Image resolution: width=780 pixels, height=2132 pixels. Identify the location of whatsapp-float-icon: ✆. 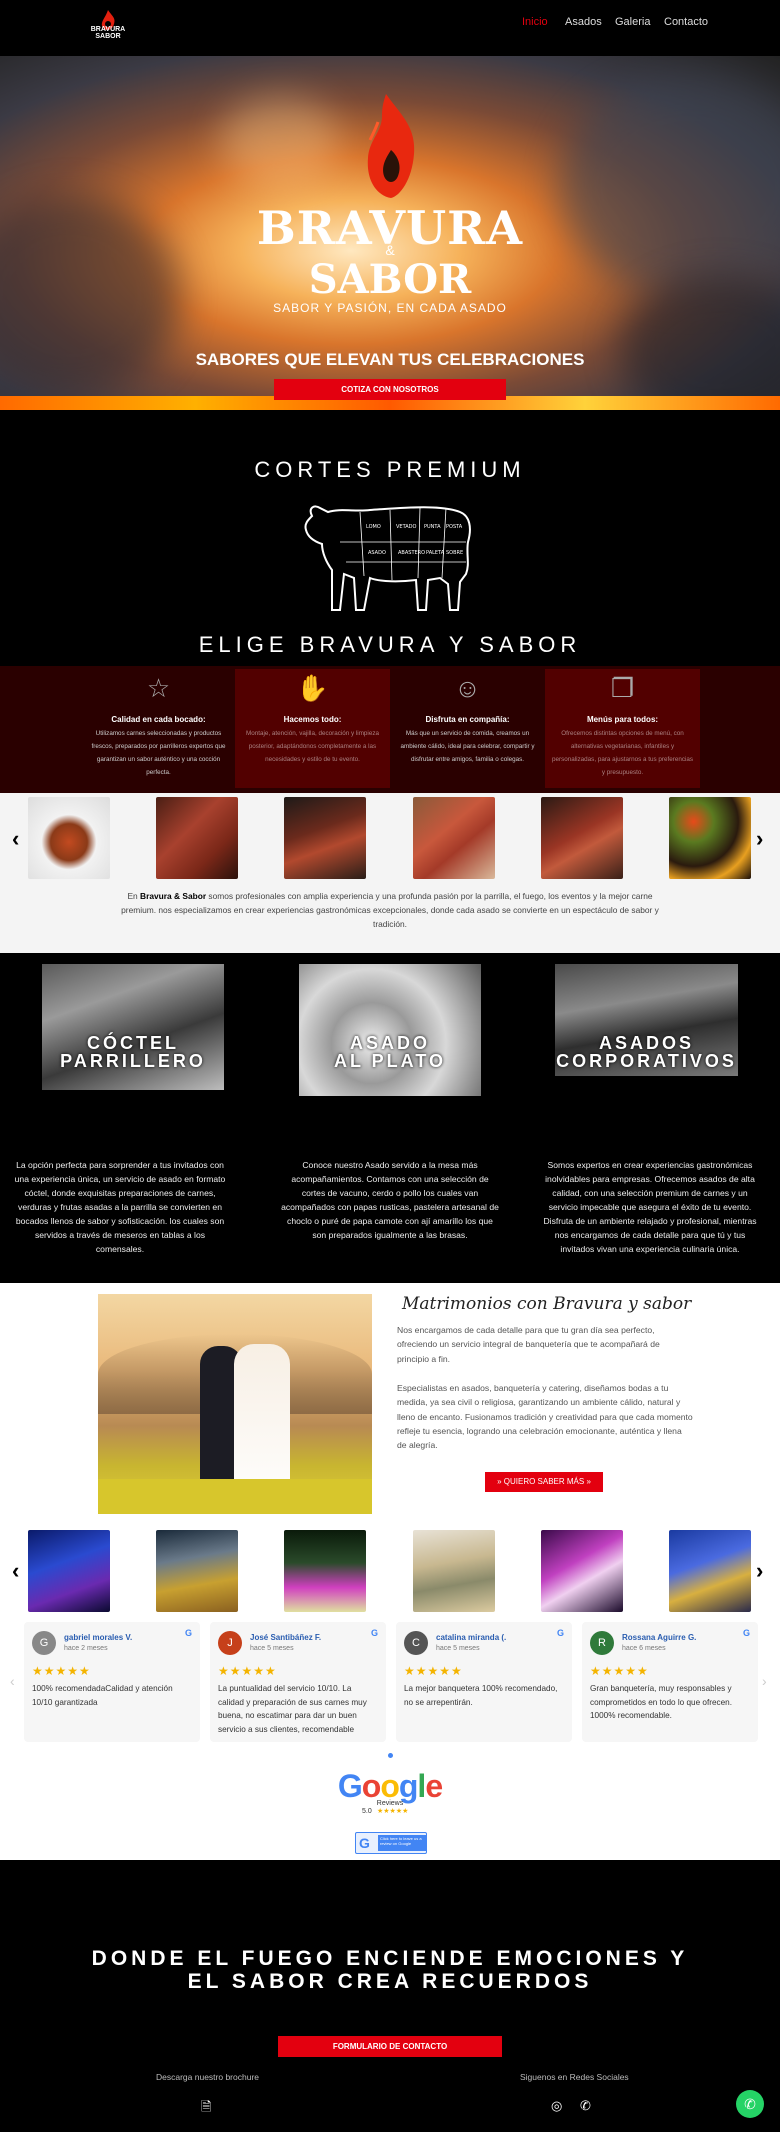
(750, 2104).